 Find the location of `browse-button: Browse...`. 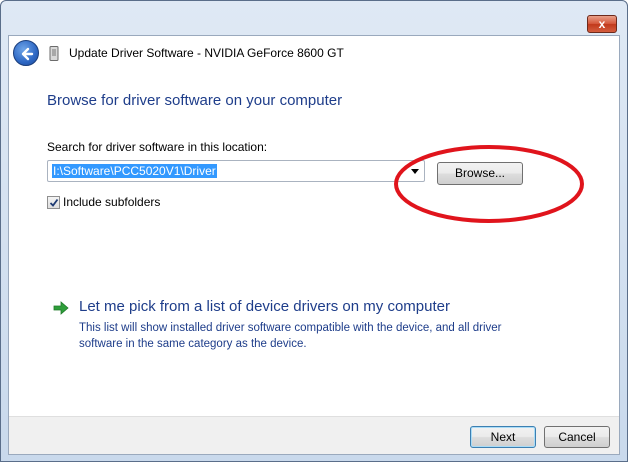

browse-button: Browse... is located at coordinates (480, 173).